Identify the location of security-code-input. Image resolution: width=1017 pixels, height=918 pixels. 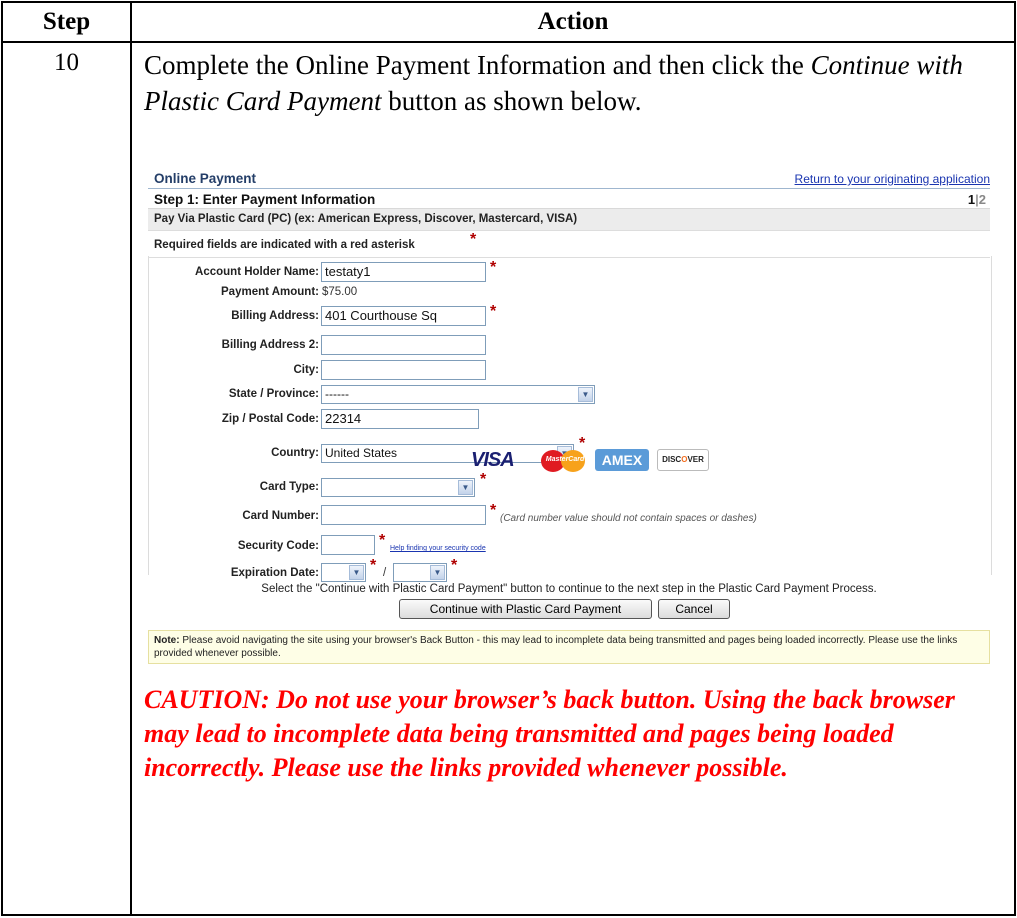
(348, 545).